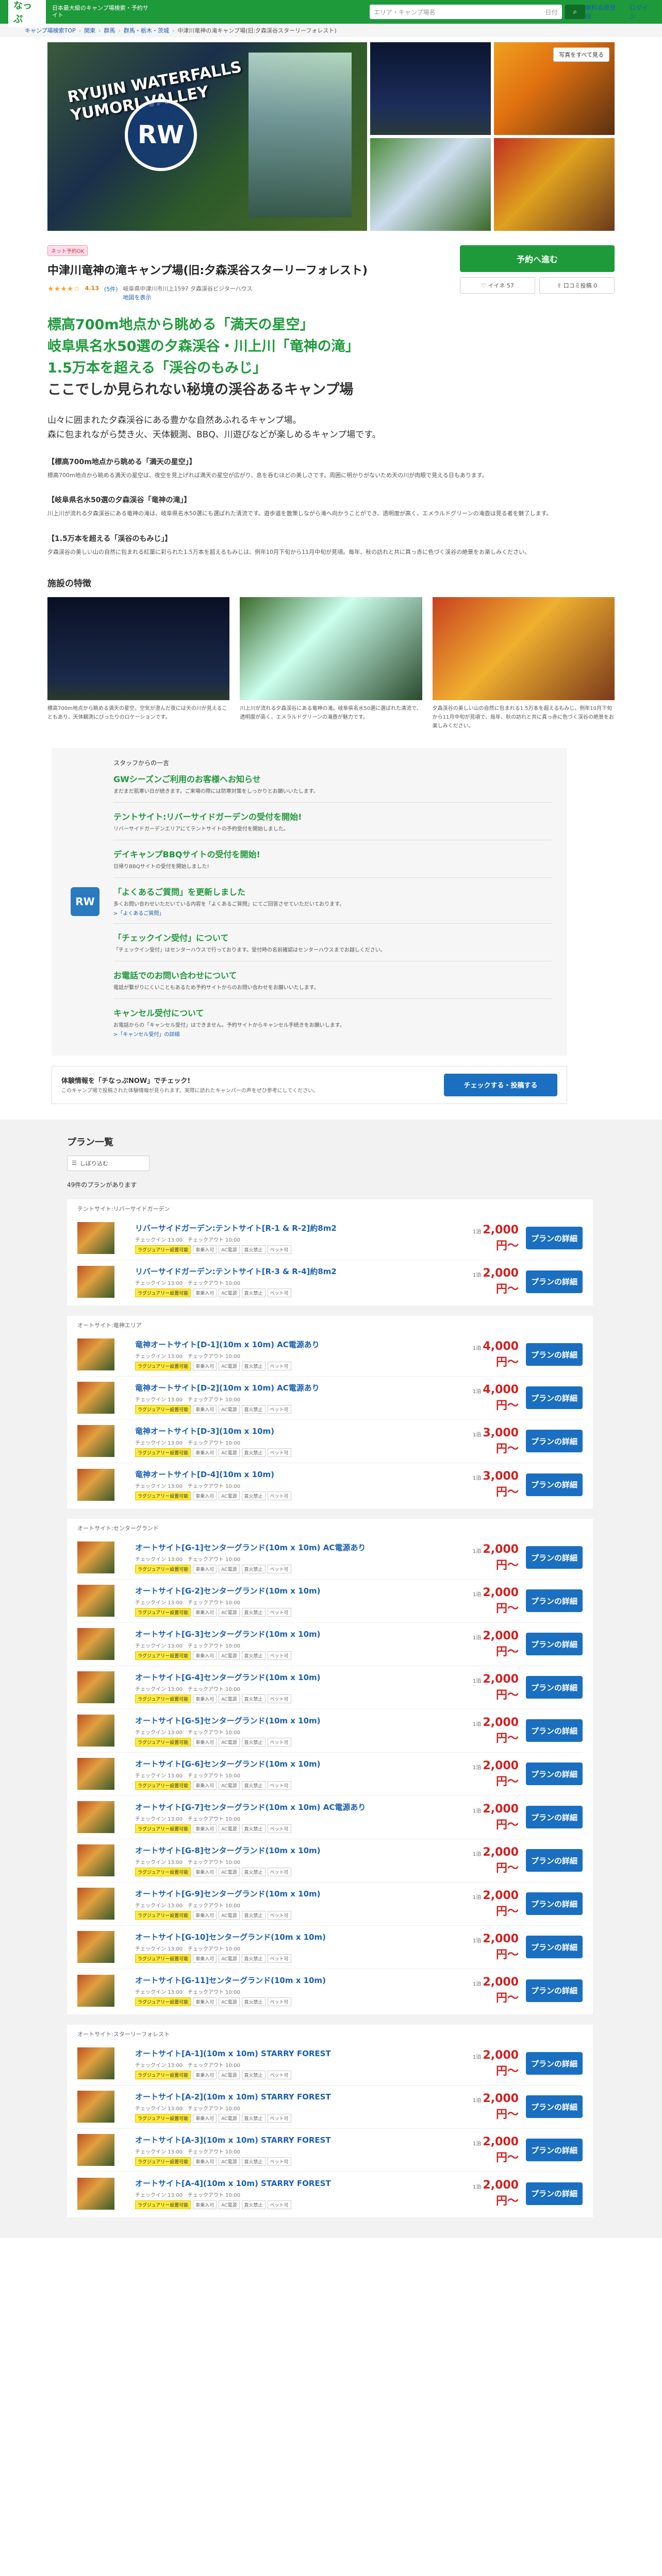  I want to click on plan-name-link: オートサイト[A-2](10m x 10m) STARRY FOREST, so click(233, 2097).